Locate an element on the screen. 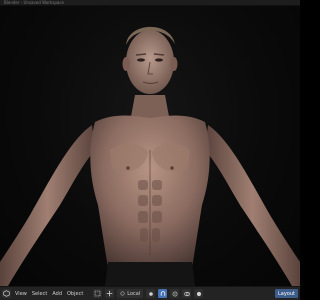 The height and width of the screenshot is (300, 320). pivot-icon is located at coordinates (151, 293).